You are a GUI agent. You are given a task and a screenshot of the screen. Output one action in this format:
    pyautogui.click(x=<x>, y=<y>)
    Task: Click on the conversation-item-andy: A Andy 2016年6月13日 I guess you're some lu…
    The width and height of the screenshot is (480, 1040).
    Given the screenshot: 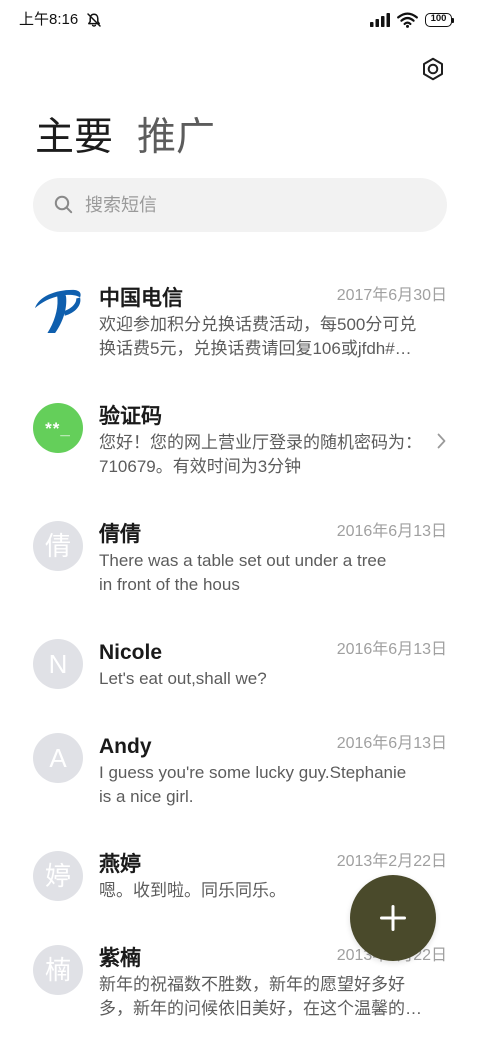 What is the action you would take?
    pyautogui.click(x=240, y=771)
    